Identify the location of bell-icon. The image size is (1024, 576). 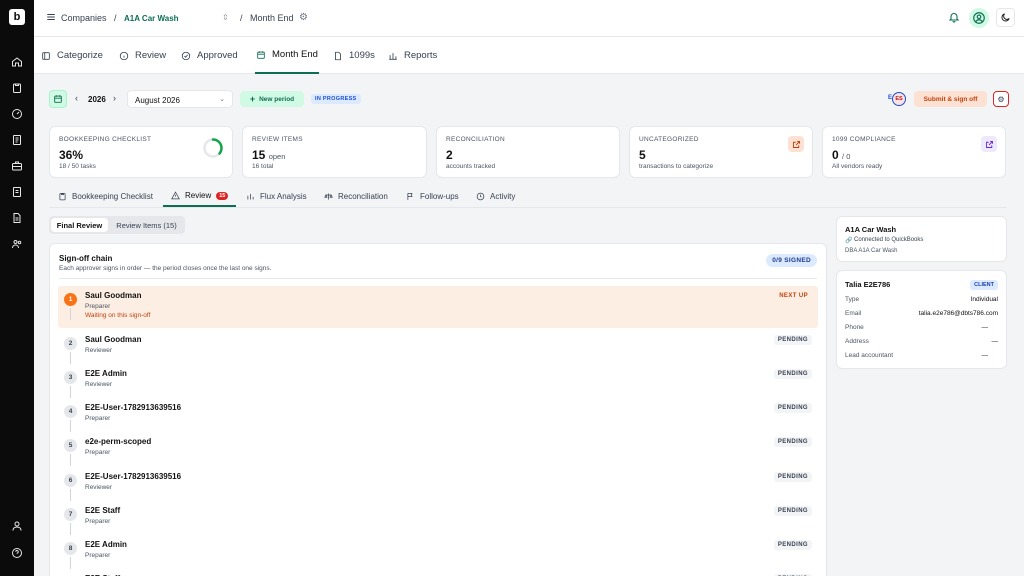
(954, 17).